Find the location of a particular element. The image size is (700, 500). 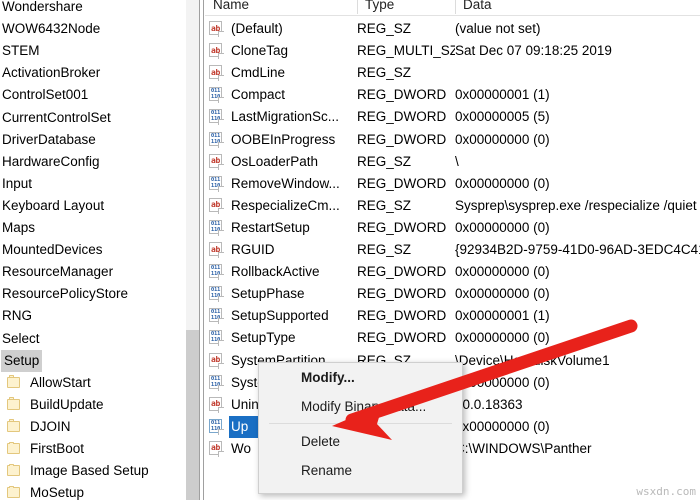

value-row: 011 110 SetupPhase REG_DWORD 0x00000000 (0) is located at coordinates (452, 294).